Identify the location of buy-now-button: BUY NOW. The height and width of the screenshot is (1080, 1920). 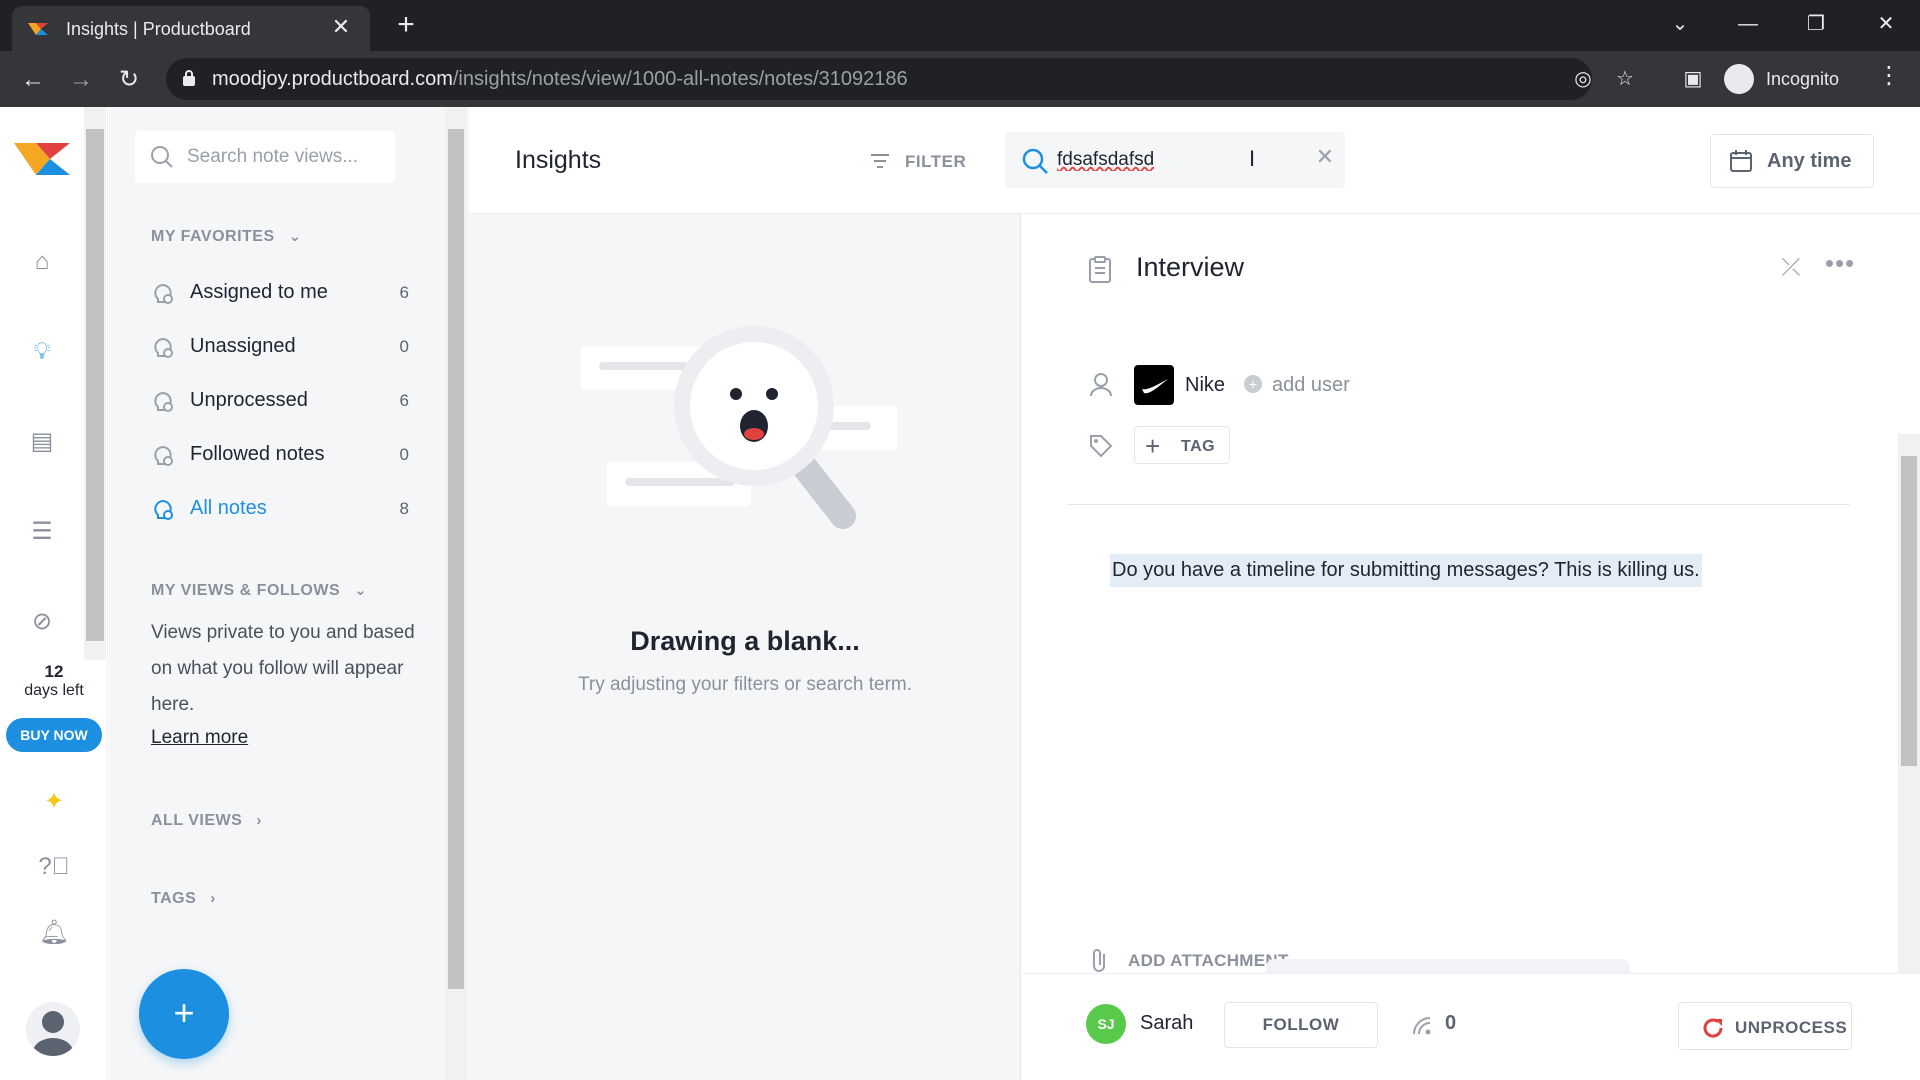
(54, 735).